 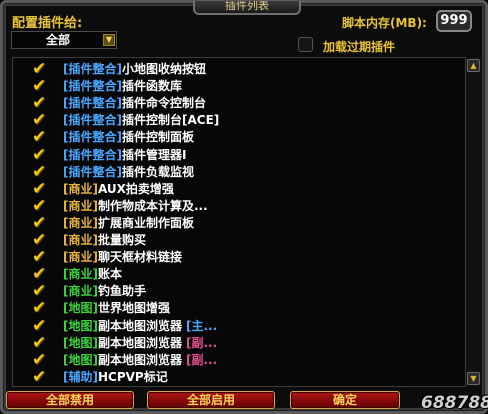 I want to click on addon-row: ✔ [商业]批量购买, so click(x=233, y=240).